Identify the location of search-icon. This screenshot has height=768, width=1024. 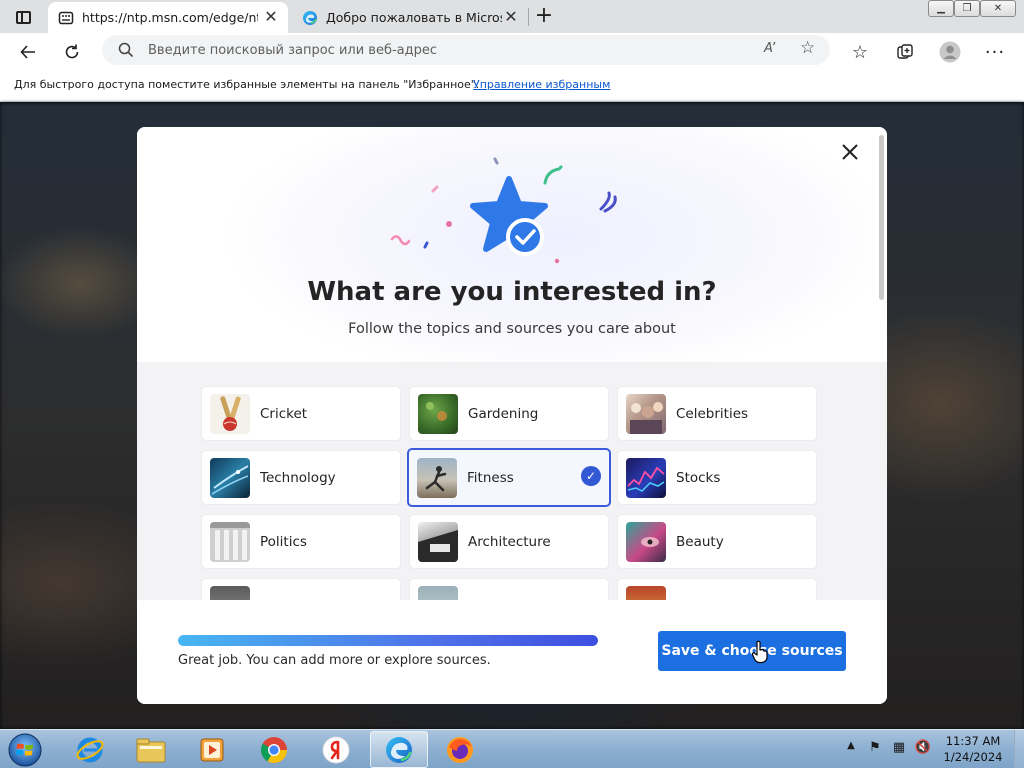
(126, 50).